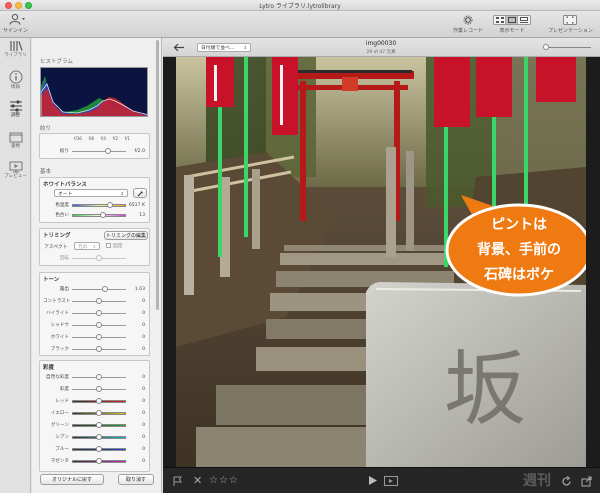 The image size is (600, 493). What do you see at coordinates (524, 20) in the screenshot?
I see `filmstrip-view-icon` at bounding box center [524, 20].